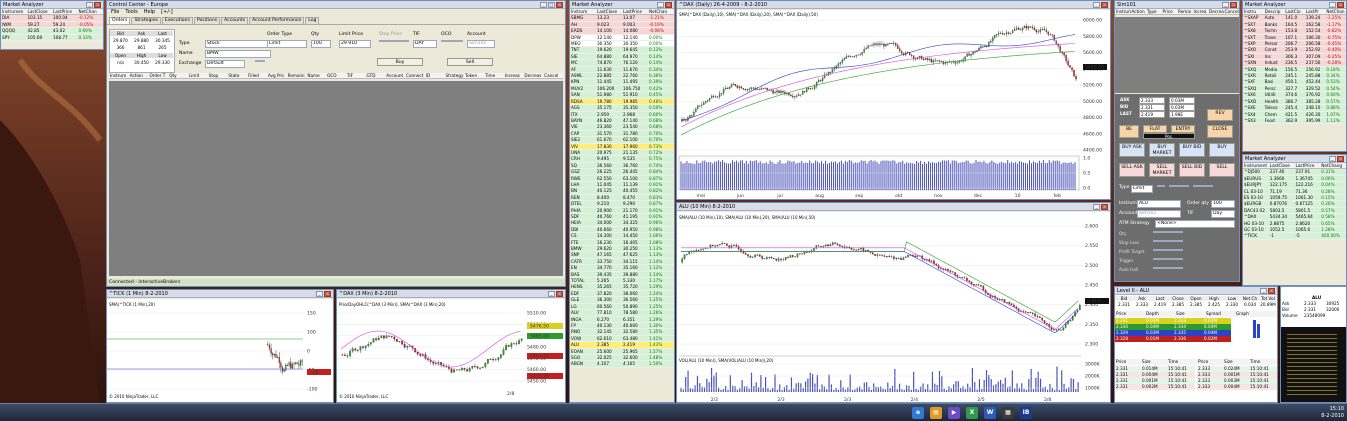 The height and width of the screenshot is (421, 1347). I want to click on table-row: ABGN 4.107 4.165 1.50%, so click(622, 364).